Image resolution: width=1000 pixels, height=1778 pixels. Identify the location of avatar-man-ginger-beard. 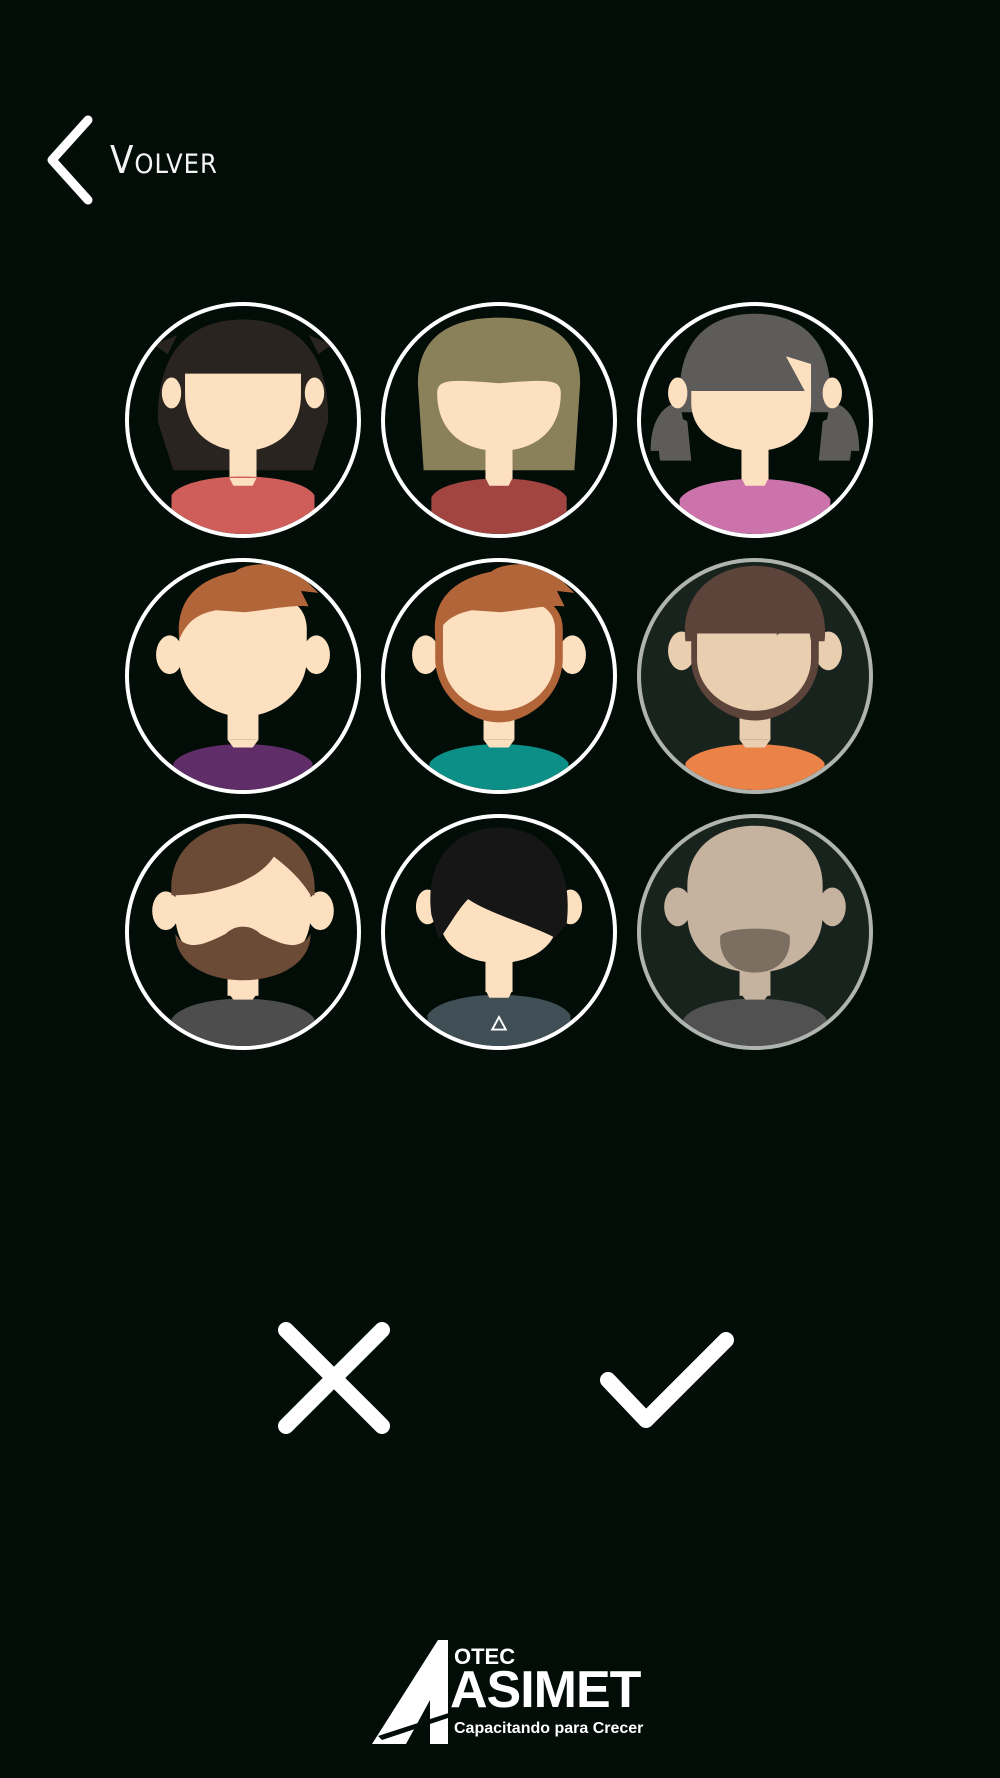
(499, 676).